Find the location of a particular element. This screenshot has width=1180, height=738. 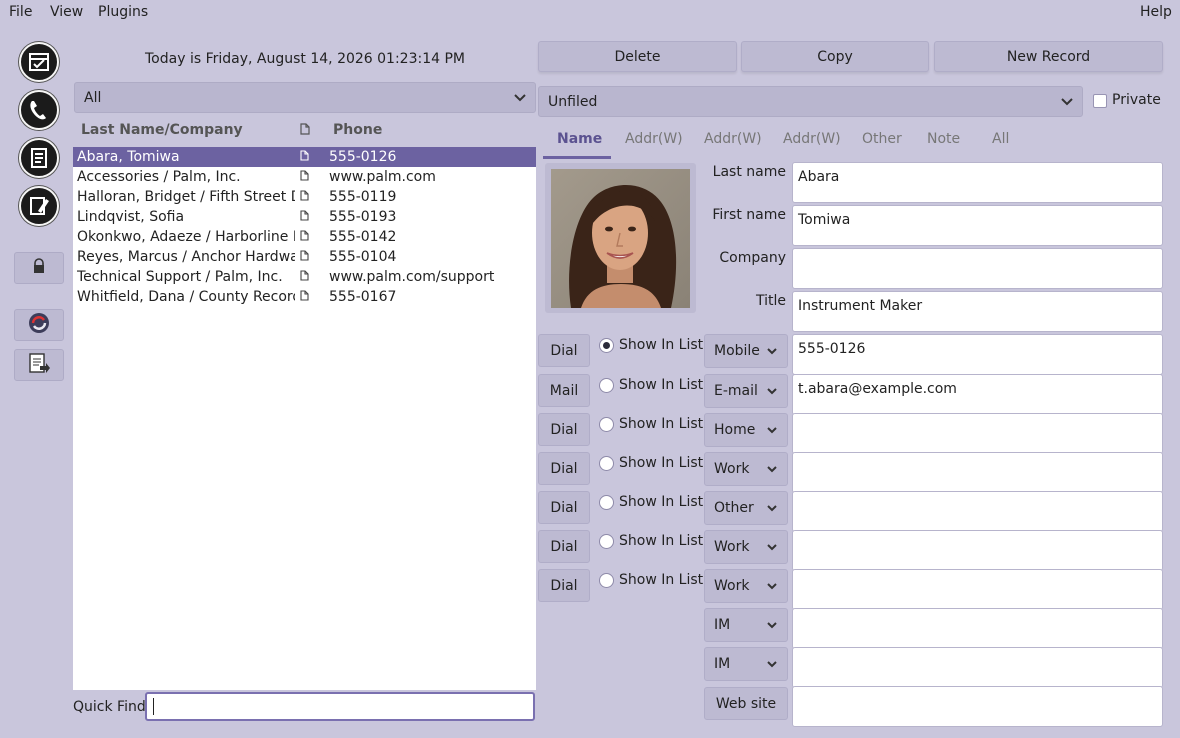

email-field: t.abara@example.com is located at coordinates (977, 394).